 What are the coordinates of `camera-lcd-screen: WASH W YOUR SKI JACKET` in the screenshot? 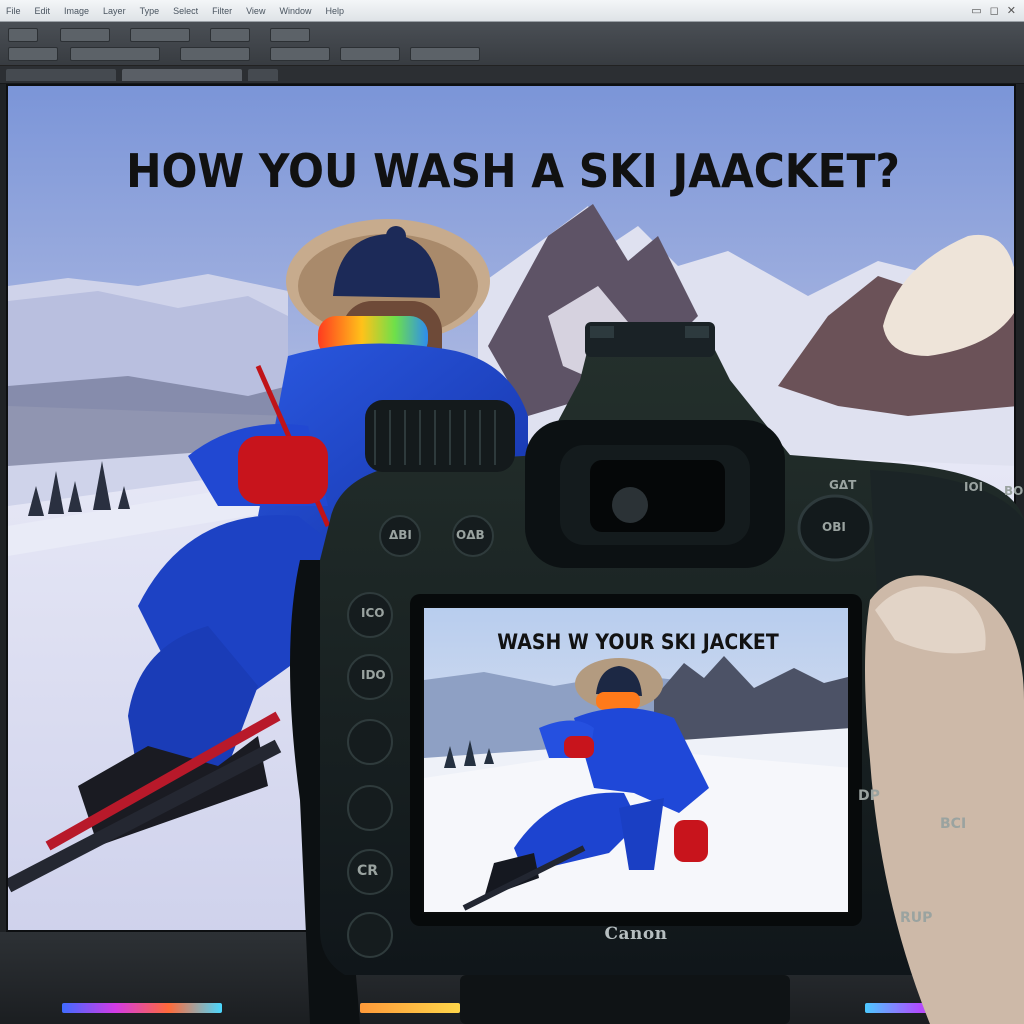 It's located at (636, 760).